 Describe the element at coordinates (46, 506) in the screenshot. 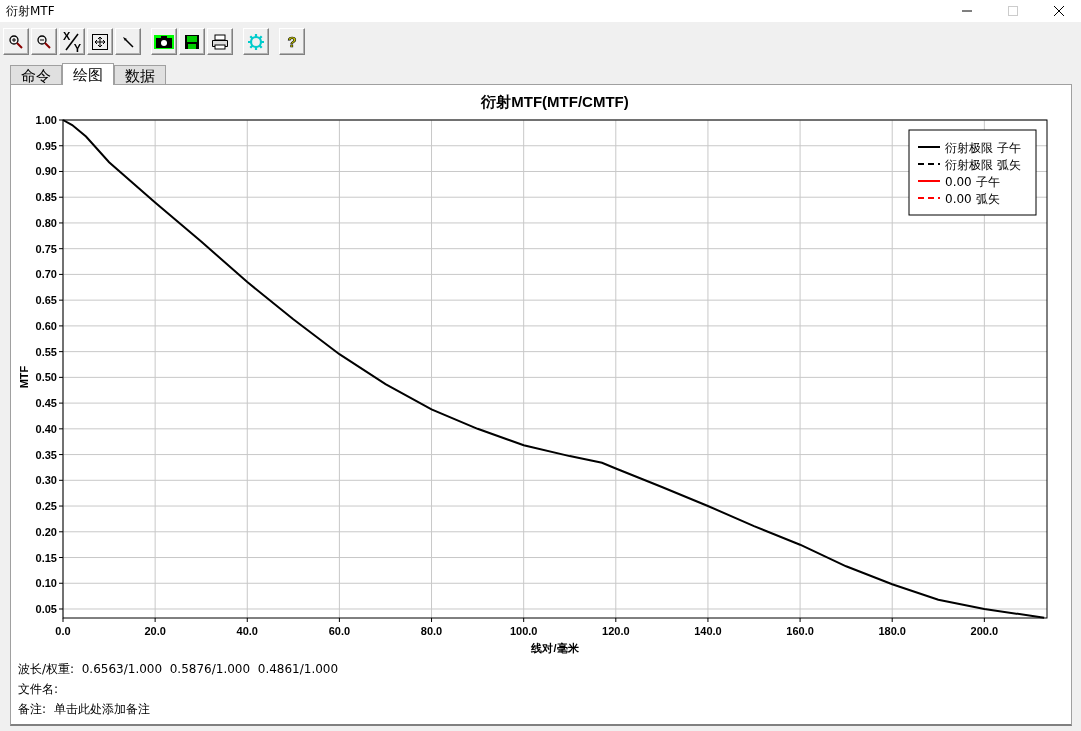

I see `y-tick-label: 0.25` at that location.